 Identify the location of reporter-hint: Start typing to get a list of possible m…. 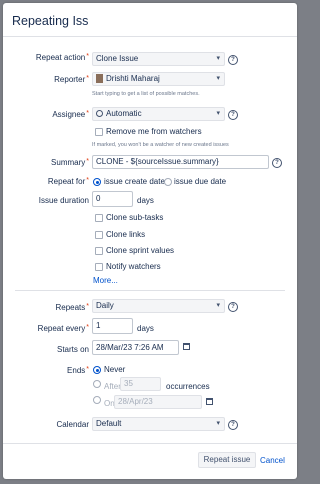
(146, 94).